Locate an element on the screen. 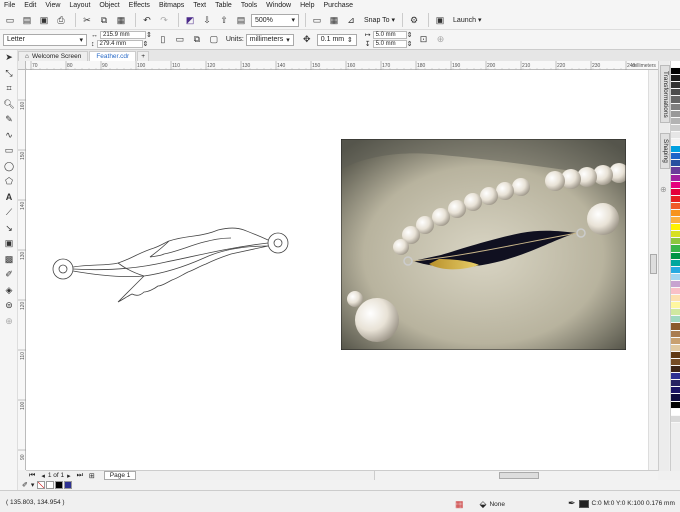 The image size is (680, 512). add-preset-icon: ⊕ is located at coordinates (441, 40).